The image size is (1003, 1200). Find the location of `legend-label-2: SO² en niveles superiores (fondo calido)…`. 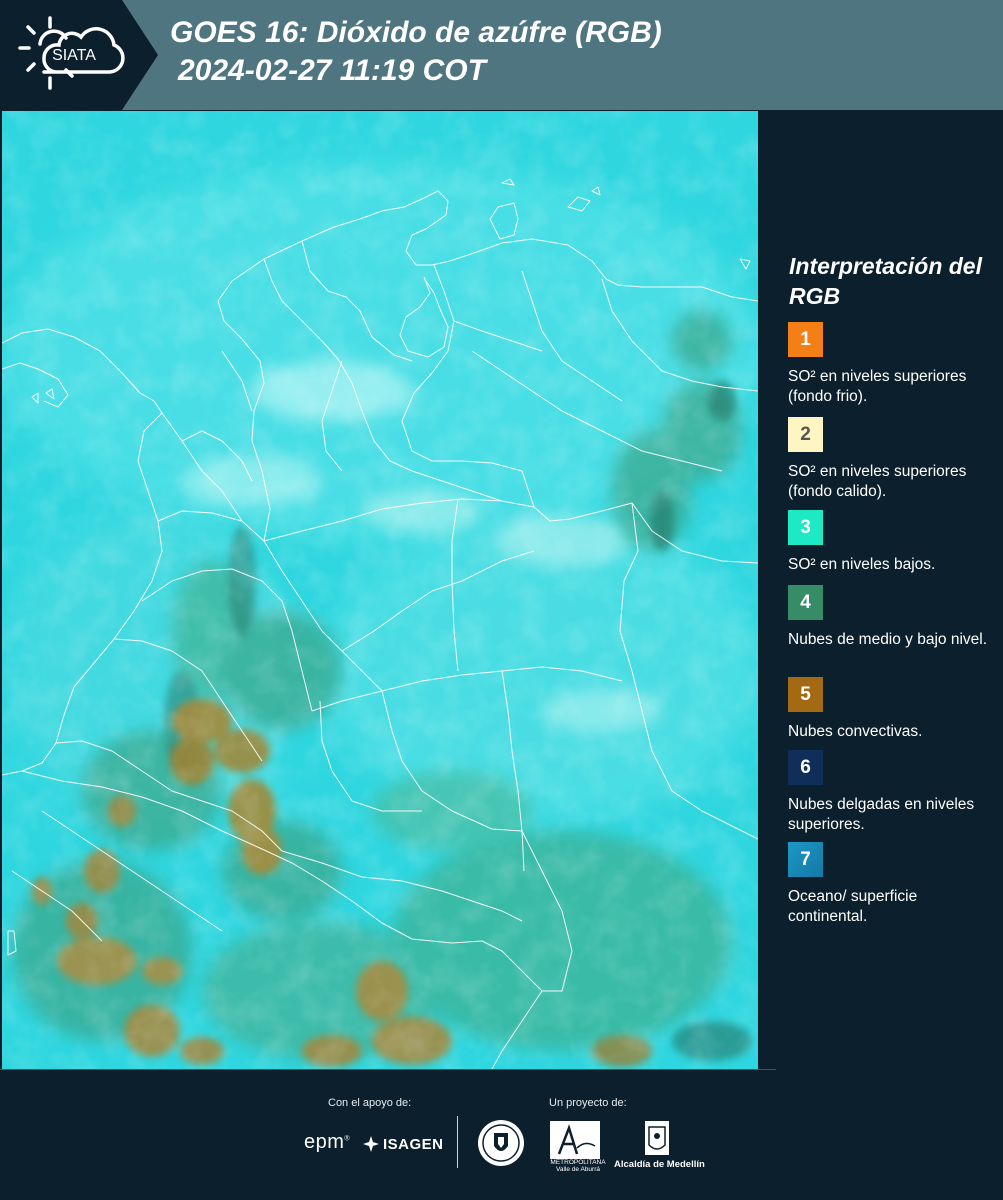

legend-label-2: SO² en niveles superiores (fondo calido)… is located at coordinates (877, 481).